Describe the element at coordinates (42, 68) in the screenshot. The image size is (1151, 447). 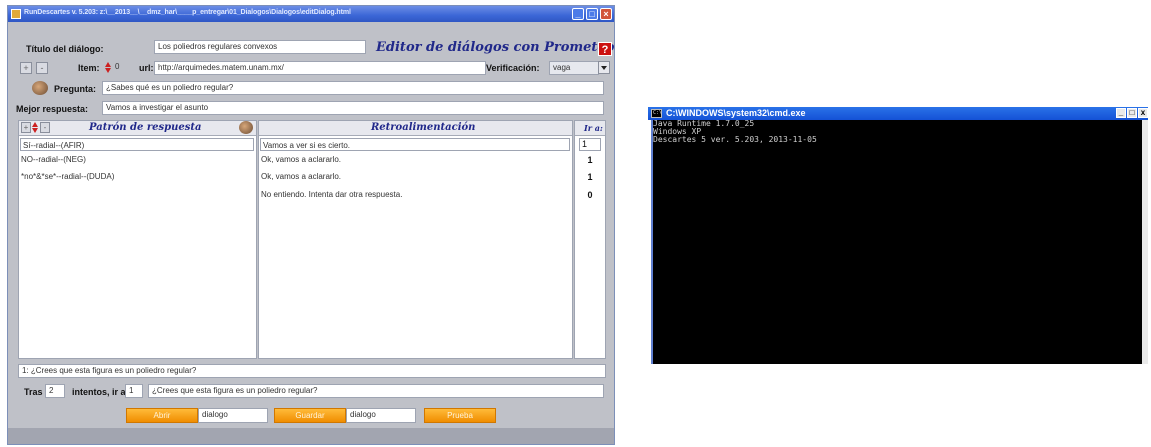
I see `remove-item-button: -` at that location.